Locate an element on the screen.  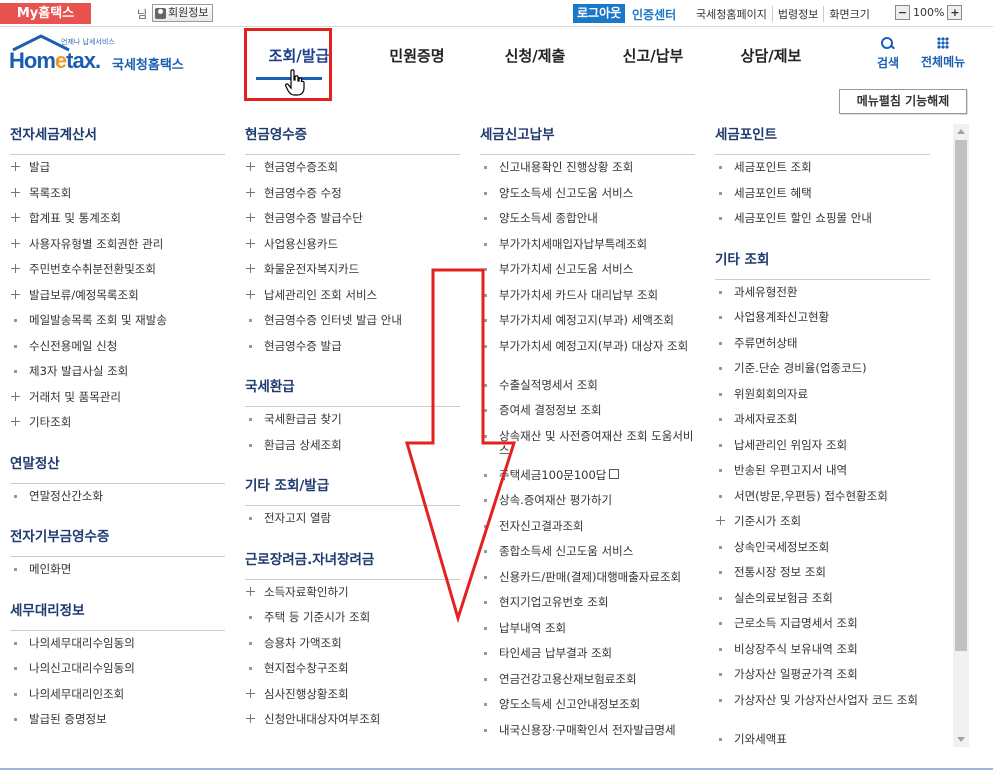
menu-item: 발급보류/예정목록조회 is located at coordinates (117, 301).